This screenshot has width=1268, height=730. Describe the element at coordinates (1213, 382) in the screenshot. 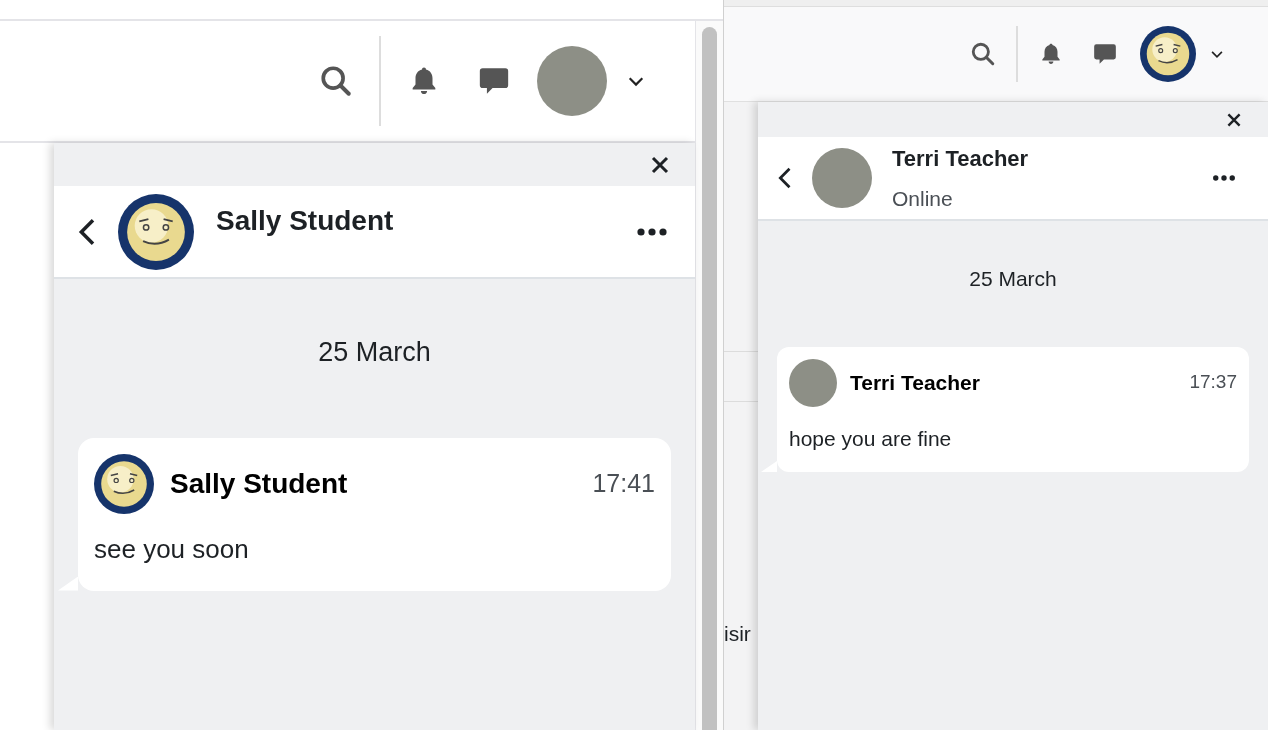

I see `message-time: 17:37` at that location.